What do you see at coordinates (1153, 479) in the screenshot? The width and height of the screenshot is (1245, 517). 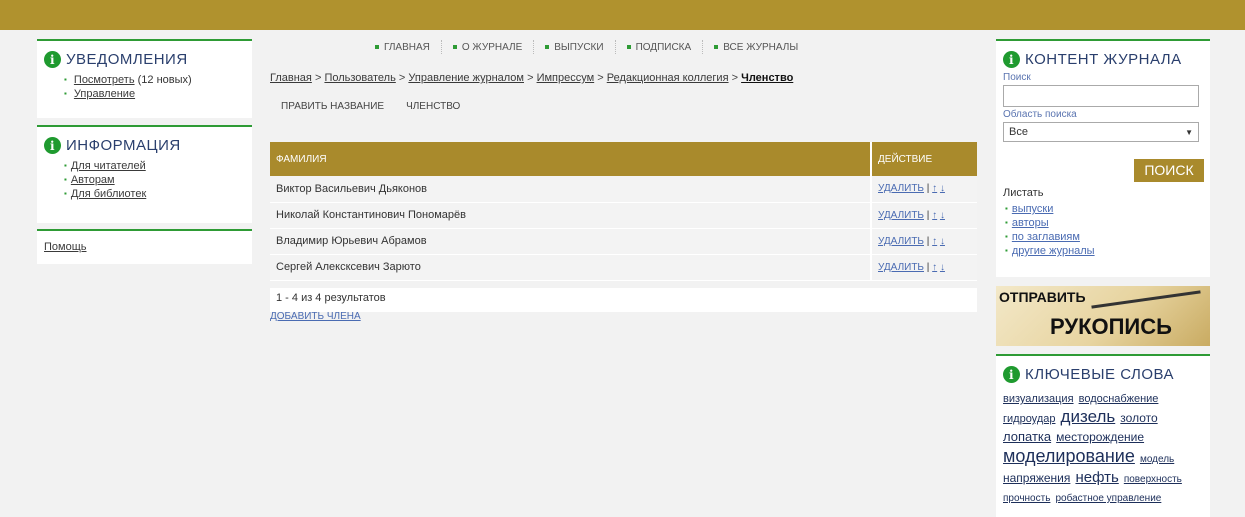 I see `keyword-tag: поверхность` at bounding box center [1153, 479].